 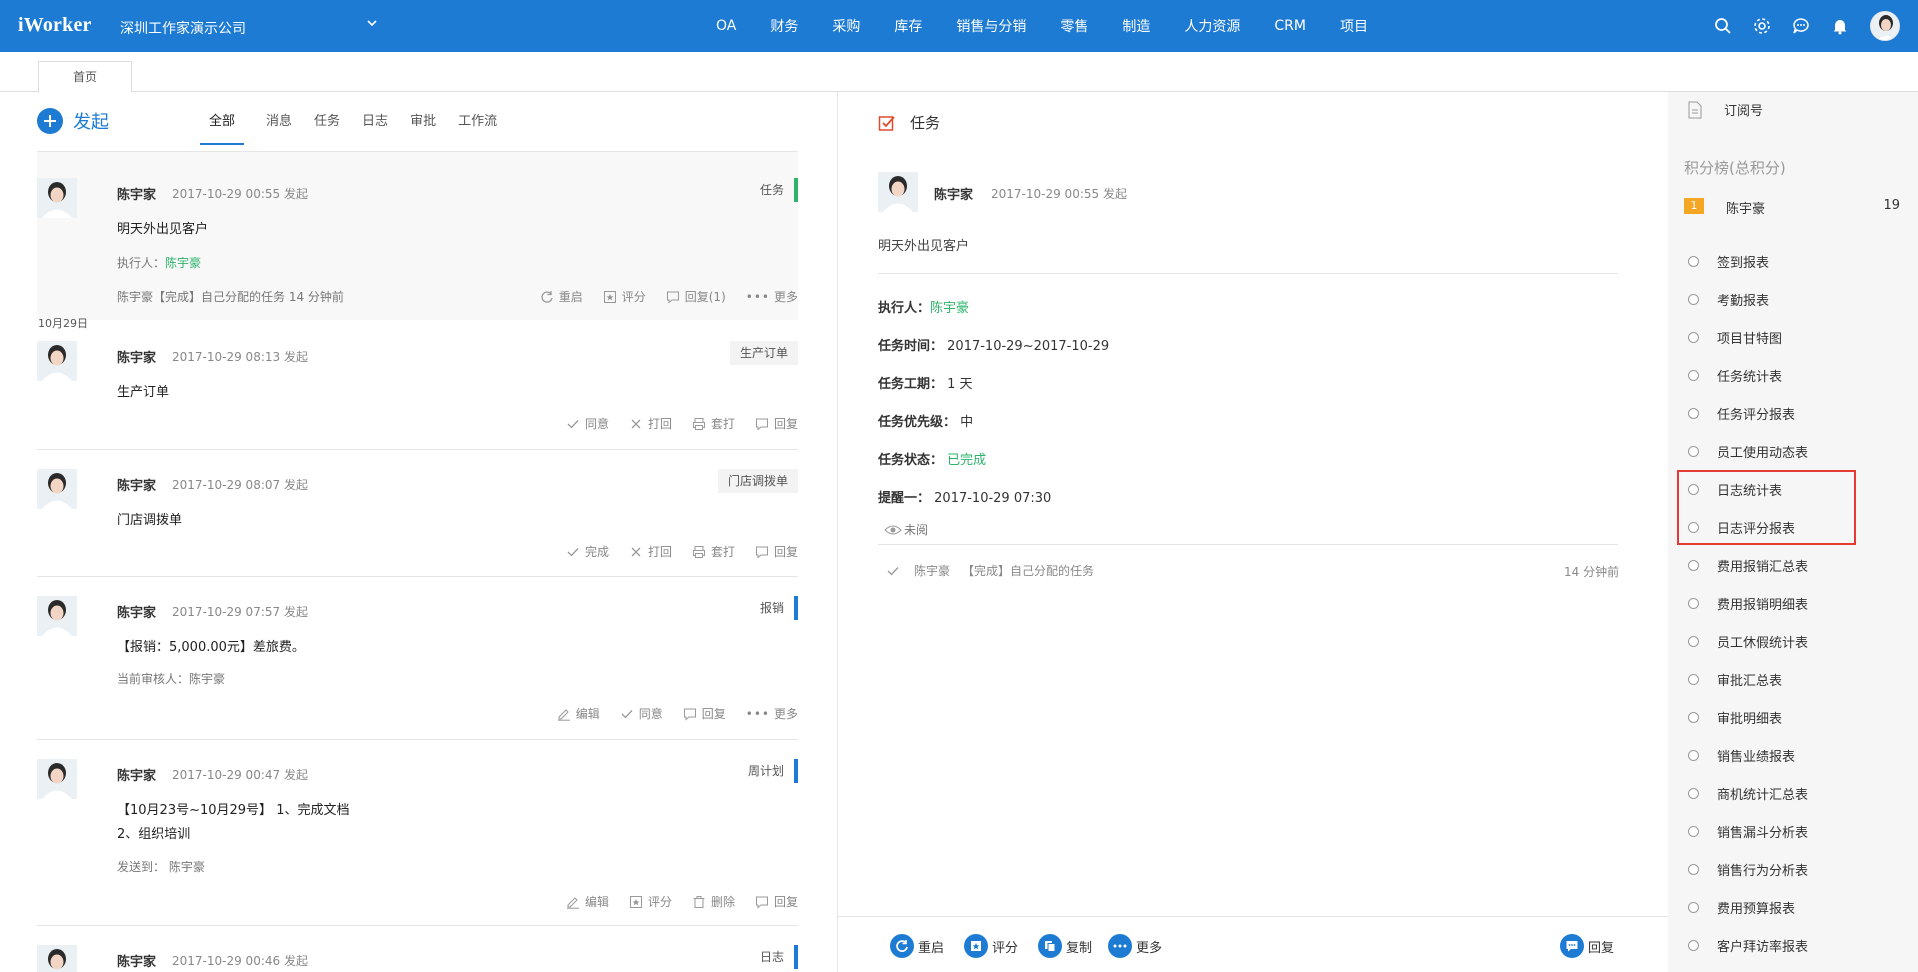 What do you see at coordinates (1748, 641) in the screenshot?
I see `report-item: 员工休假统计表` at bounding box center [1748, 641].